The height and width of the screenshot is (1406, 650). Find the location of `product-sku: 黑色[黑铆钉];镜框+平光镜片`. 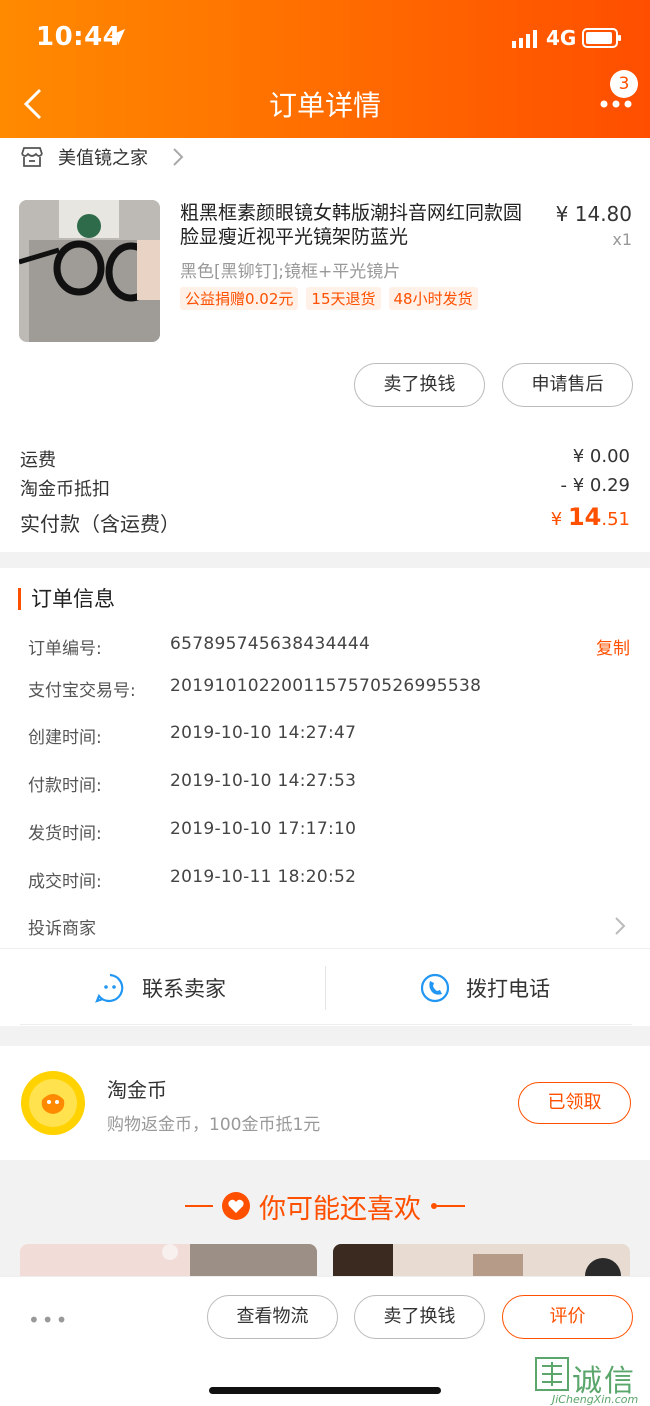

product-sku: 黑色[黑铆钉];镜框+平光镜片 is located at coordinates (290, 272).